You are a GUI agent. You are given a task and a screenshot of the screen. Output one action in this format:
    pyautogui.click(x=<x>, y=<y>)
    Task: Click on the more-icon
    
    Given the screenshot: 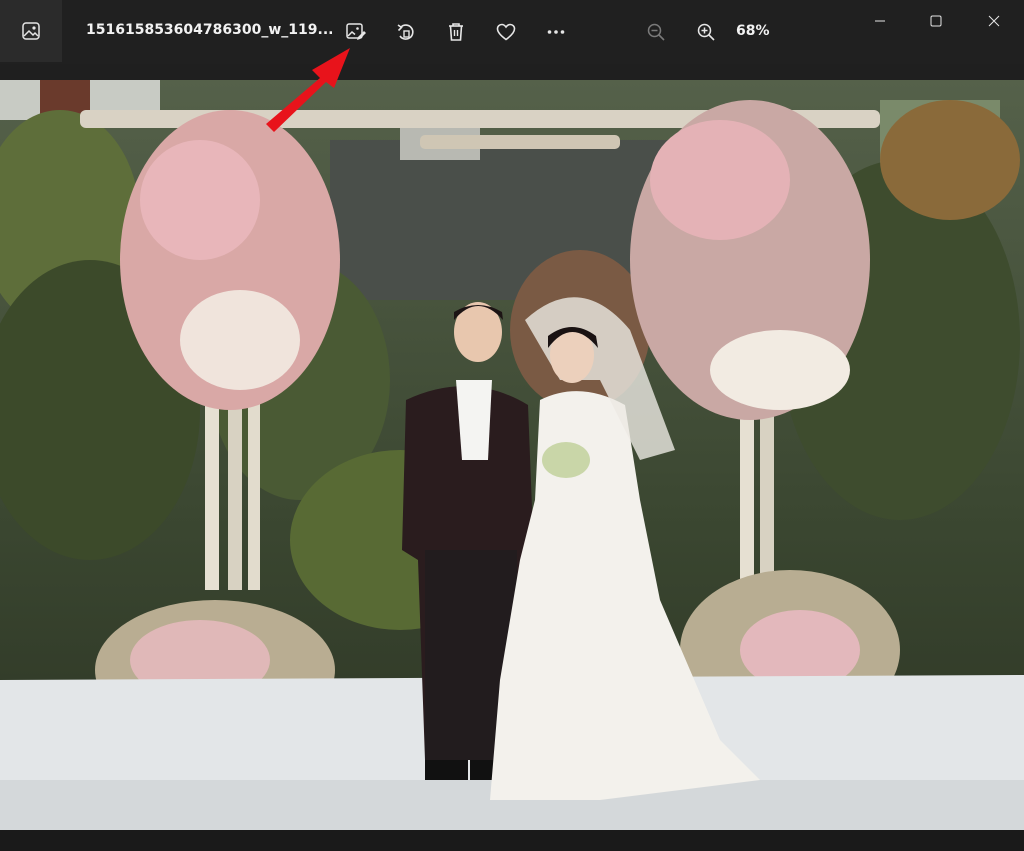 What is the action you would take?
    pyautogui.click(x=556, y=32)
    